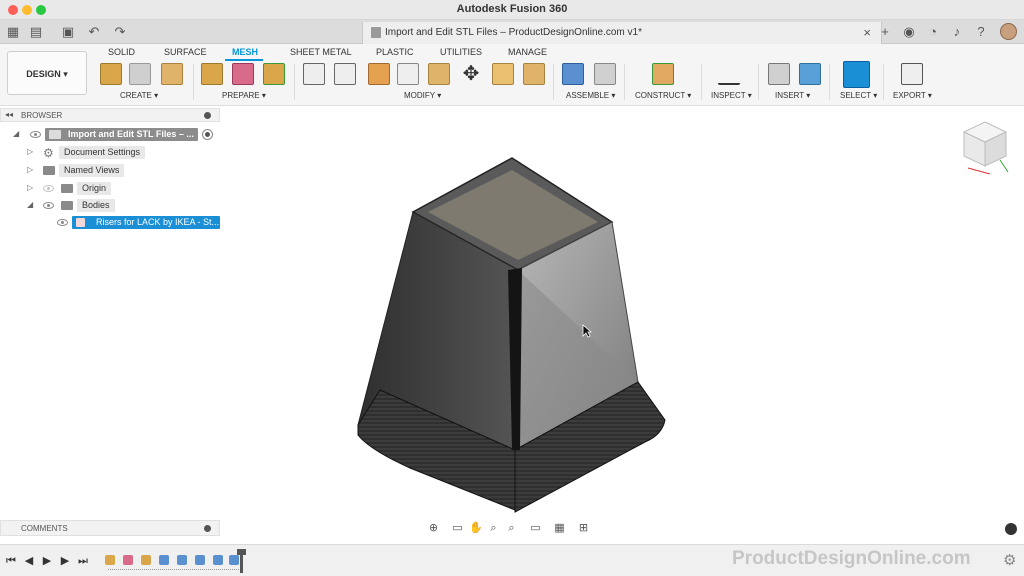  What do you see at coordinates (212, 74) in the screenshot?
I see `repair-icon` at bounding box center [212, 74].